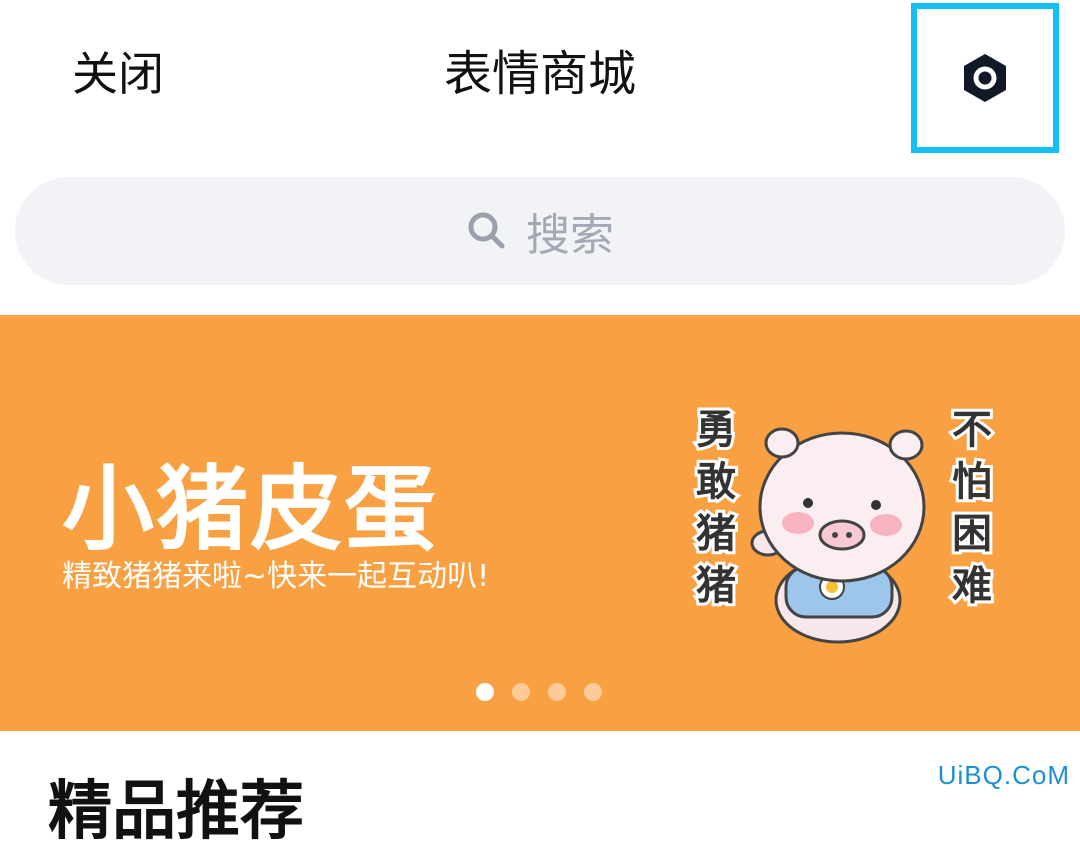  I want to click on sticker-text-left-char: 敢, so click(716, 482).